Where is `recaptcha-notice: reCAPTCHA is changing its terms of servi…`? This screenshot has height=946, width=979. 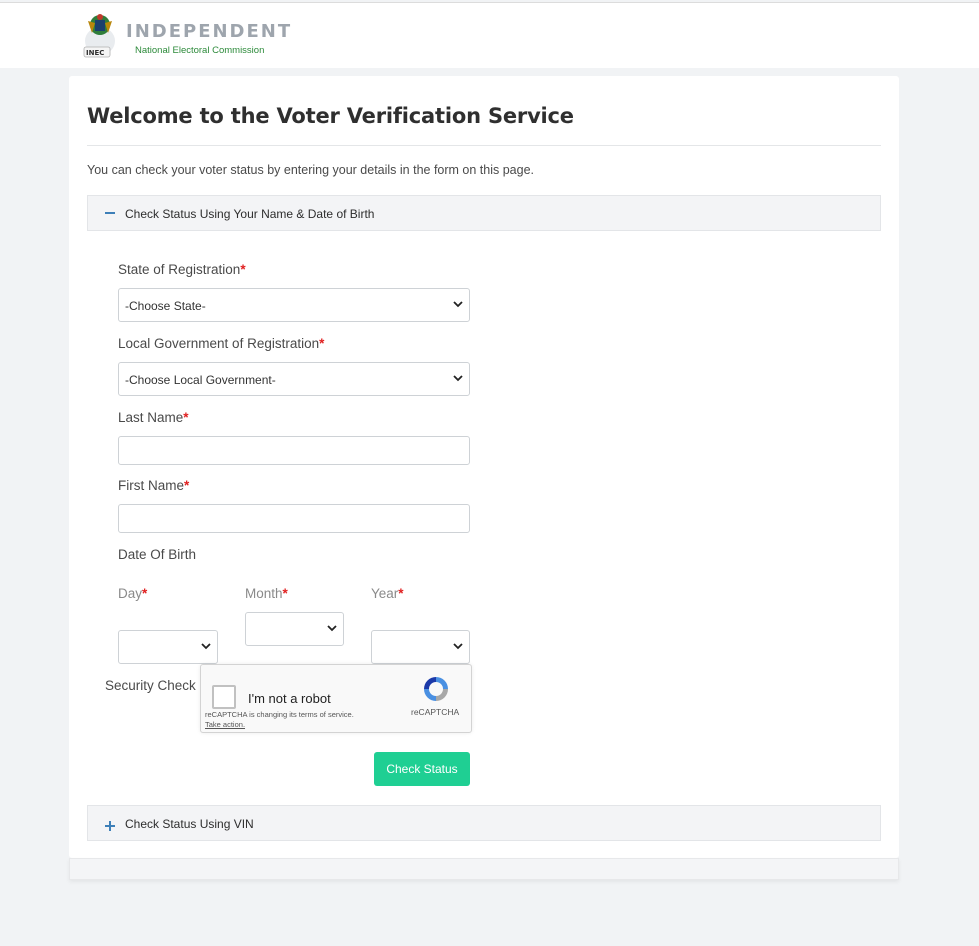 recaptcha-notice: reCAPTCHA is changing its terms of servi… is located at coordinates (279, 719).